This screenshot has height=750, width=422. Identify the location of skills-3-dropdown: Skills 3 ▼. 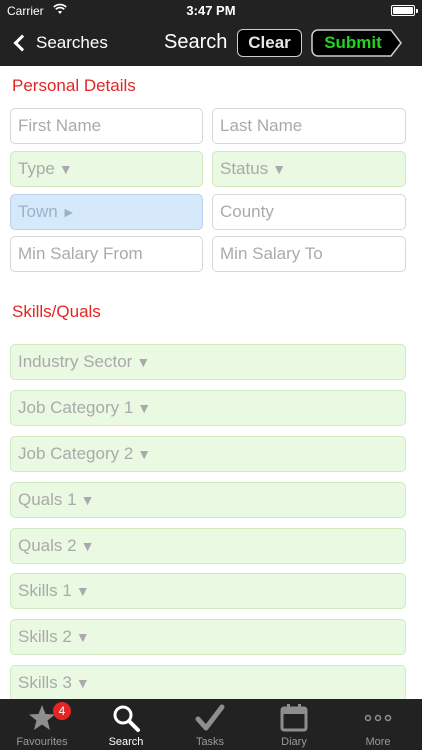
(208, 683).